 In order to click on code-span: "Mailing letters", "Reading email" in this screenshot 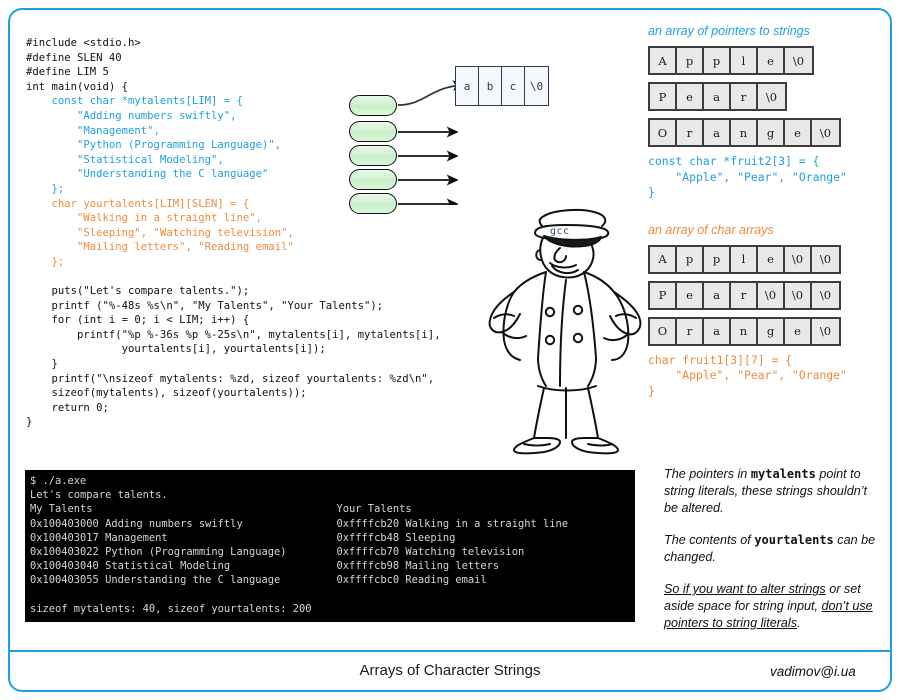, I will do `click(160, 247)`.